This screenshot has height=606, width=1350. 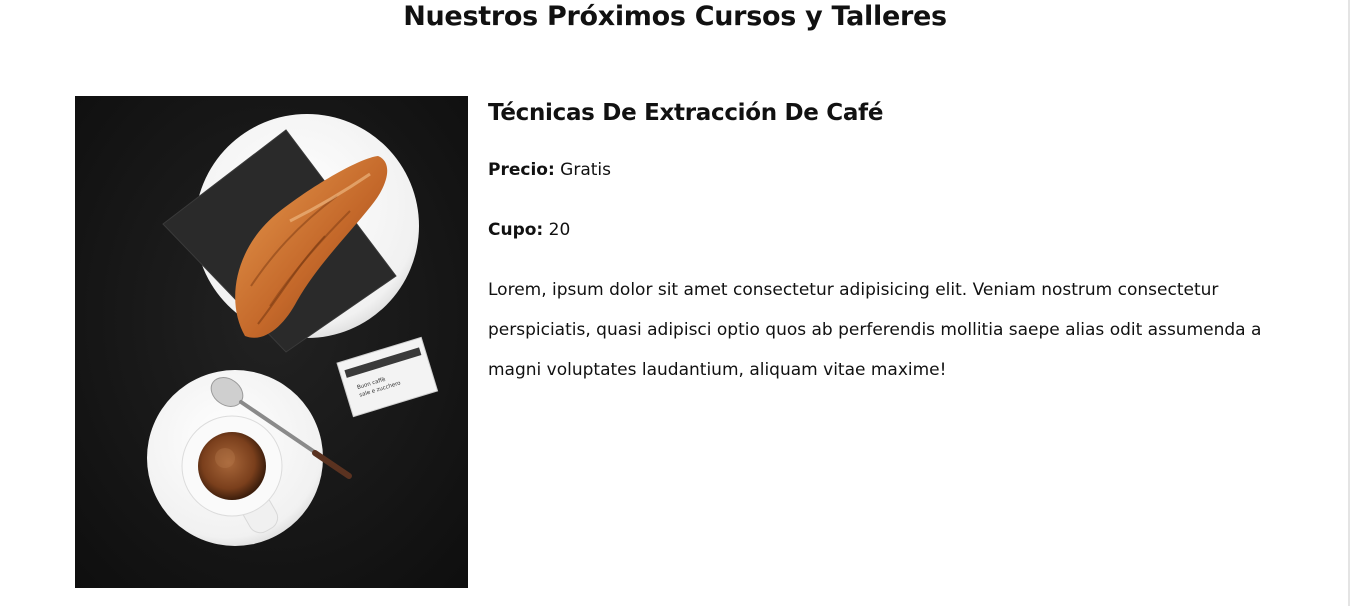 I want to click on price-field: Precio: Gratis, so click(x=549, y=170).